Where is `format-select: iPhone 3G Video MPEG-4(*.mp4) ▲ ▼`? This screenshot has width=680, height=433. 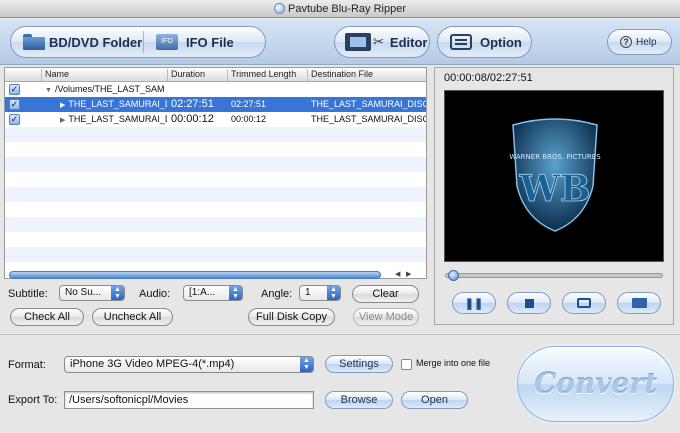 format-select: iPhone 3G Video MPEG-4(*.mp4) ▲ ▼ is located at coordinates (189, 364).